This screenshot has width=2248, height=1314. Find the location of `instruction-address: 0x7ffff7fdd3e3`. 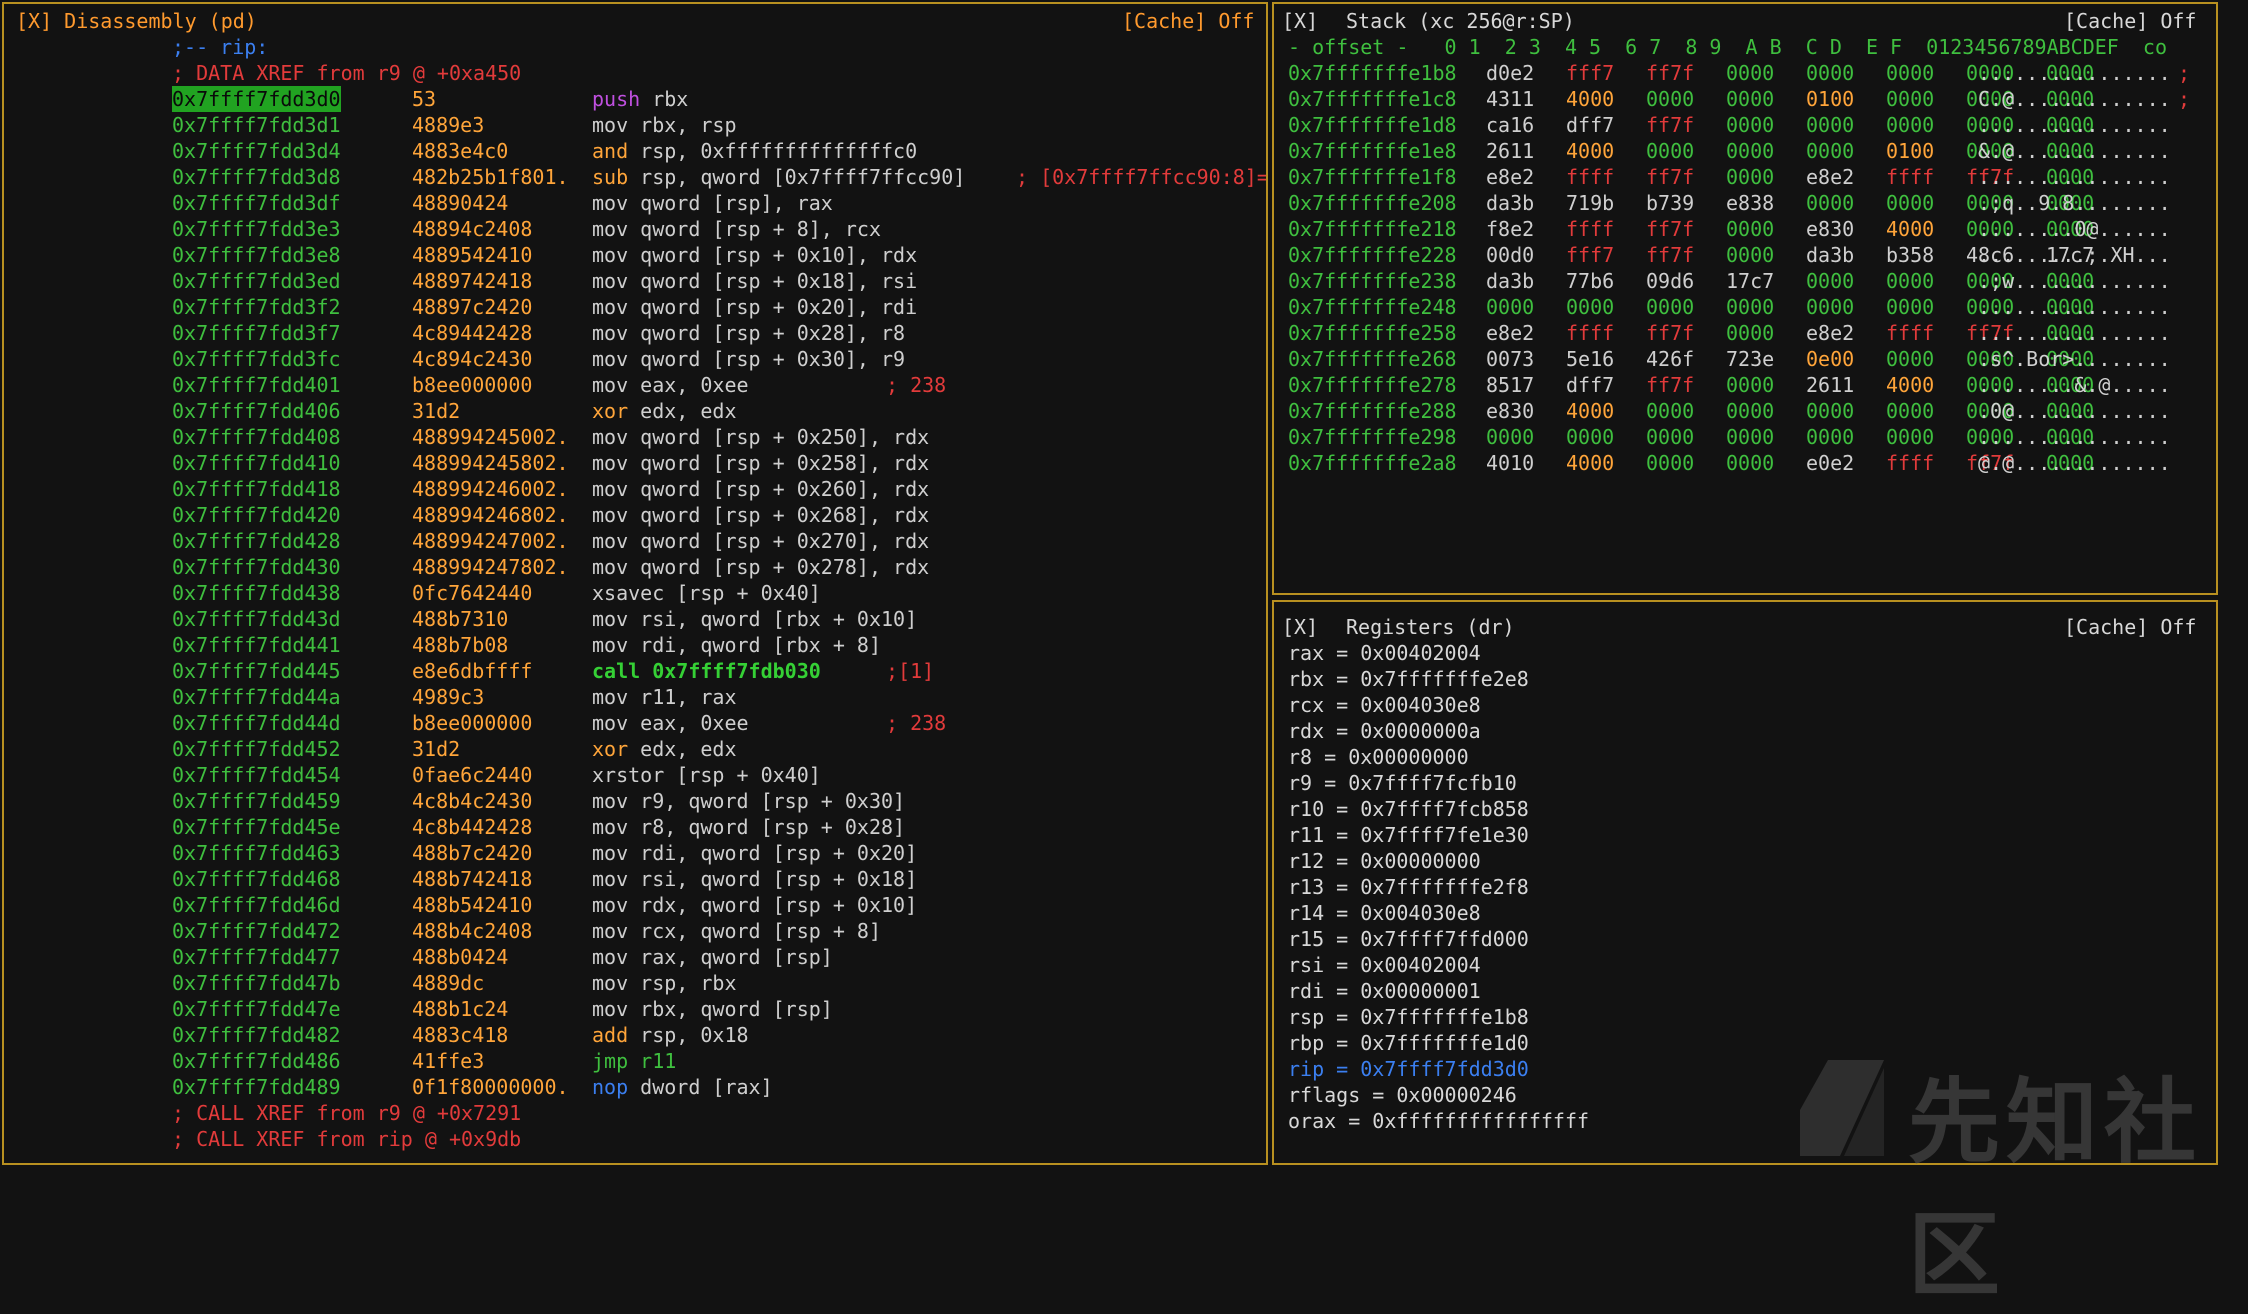

instruction-address: 0x7ffff7fdd3e3 is located at coordinates (256, 229).